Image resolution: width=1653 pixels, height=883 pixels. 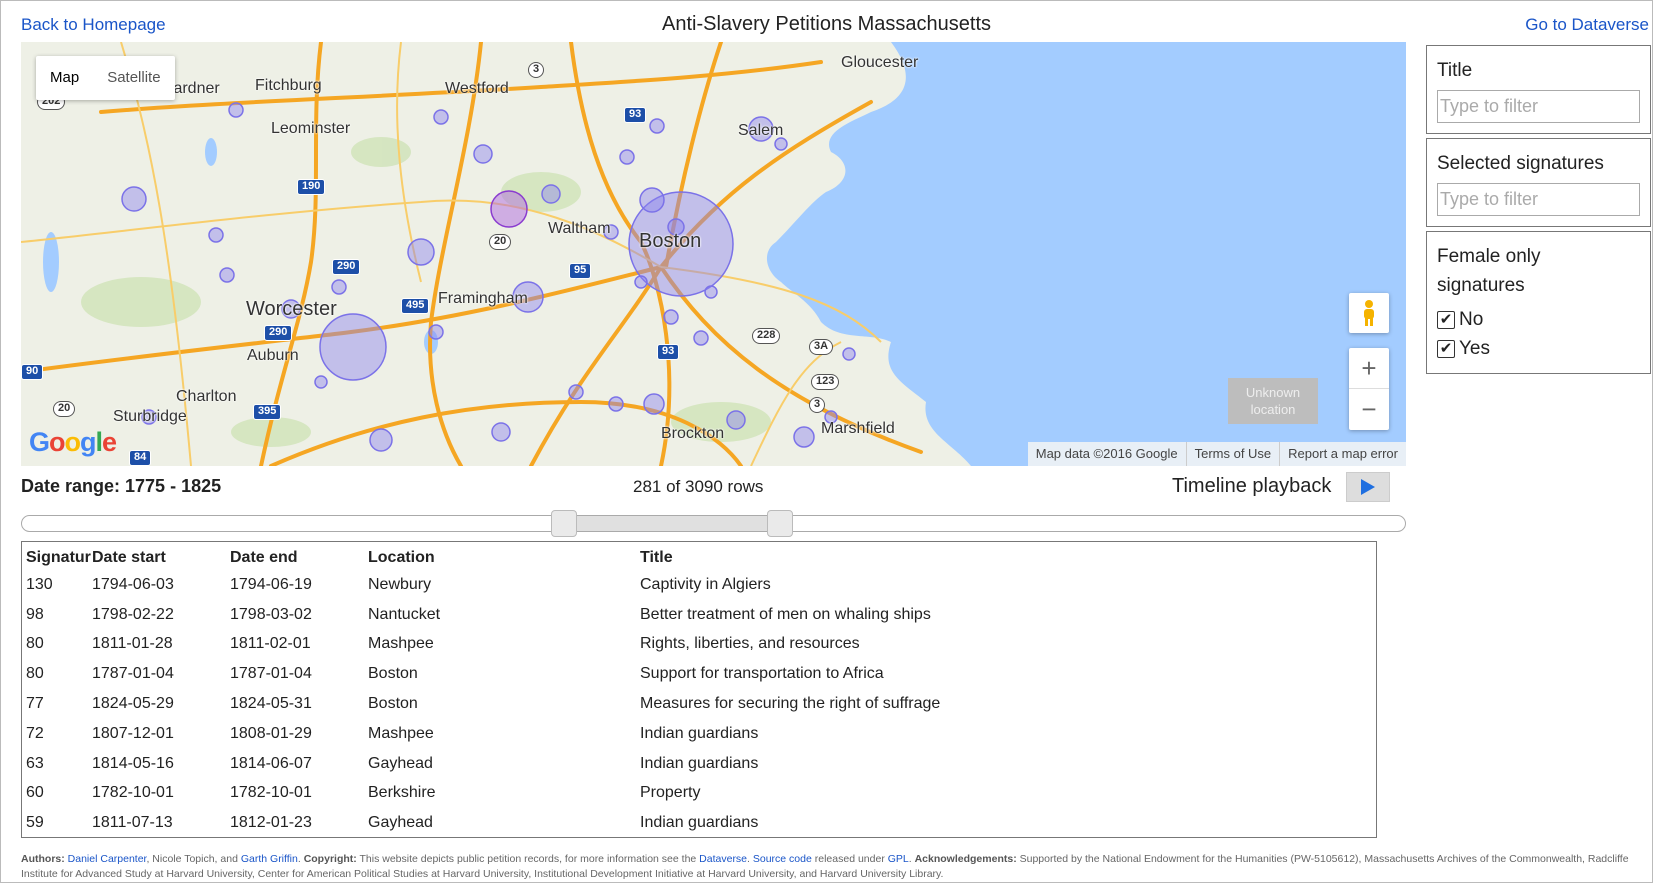 What do you see at coordinates (1538, 199) in the screenshot?
I see `signatures-filter-input` at bounding box center [1538, 199].